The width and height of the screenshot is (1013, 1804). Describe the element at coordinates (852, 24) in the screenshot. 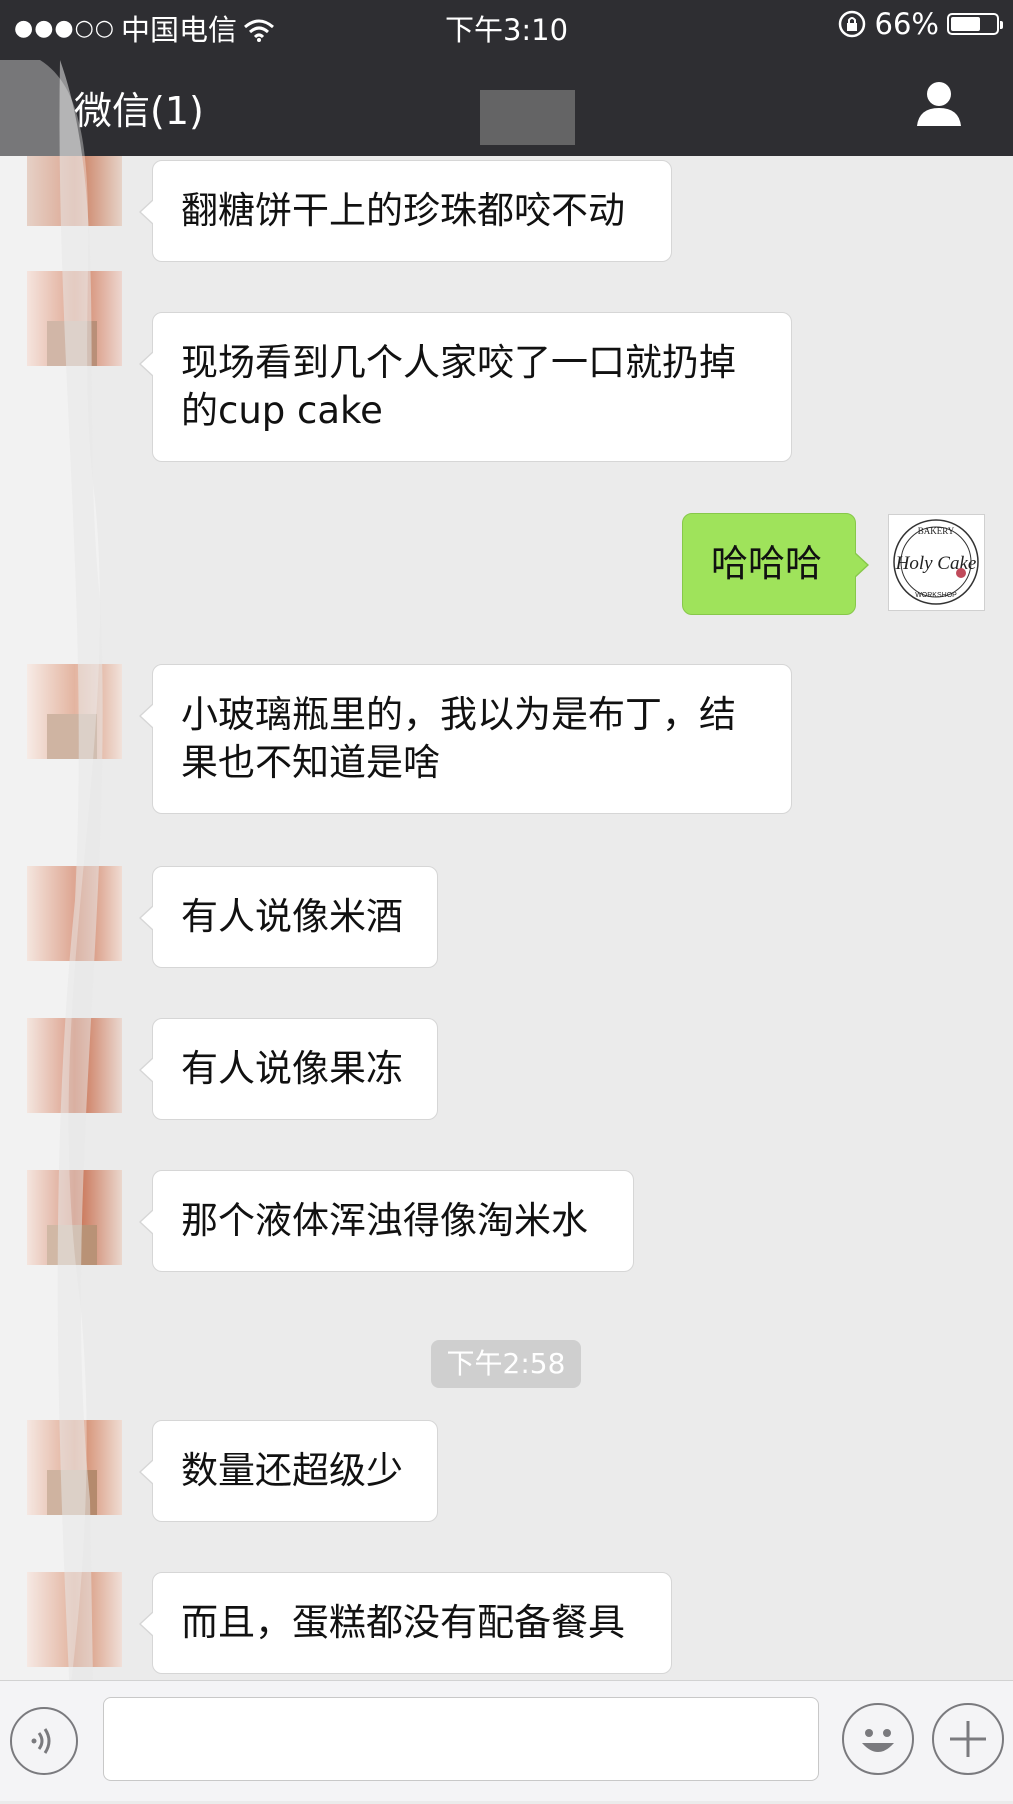

I see `rotation-lock-icon` at that location.